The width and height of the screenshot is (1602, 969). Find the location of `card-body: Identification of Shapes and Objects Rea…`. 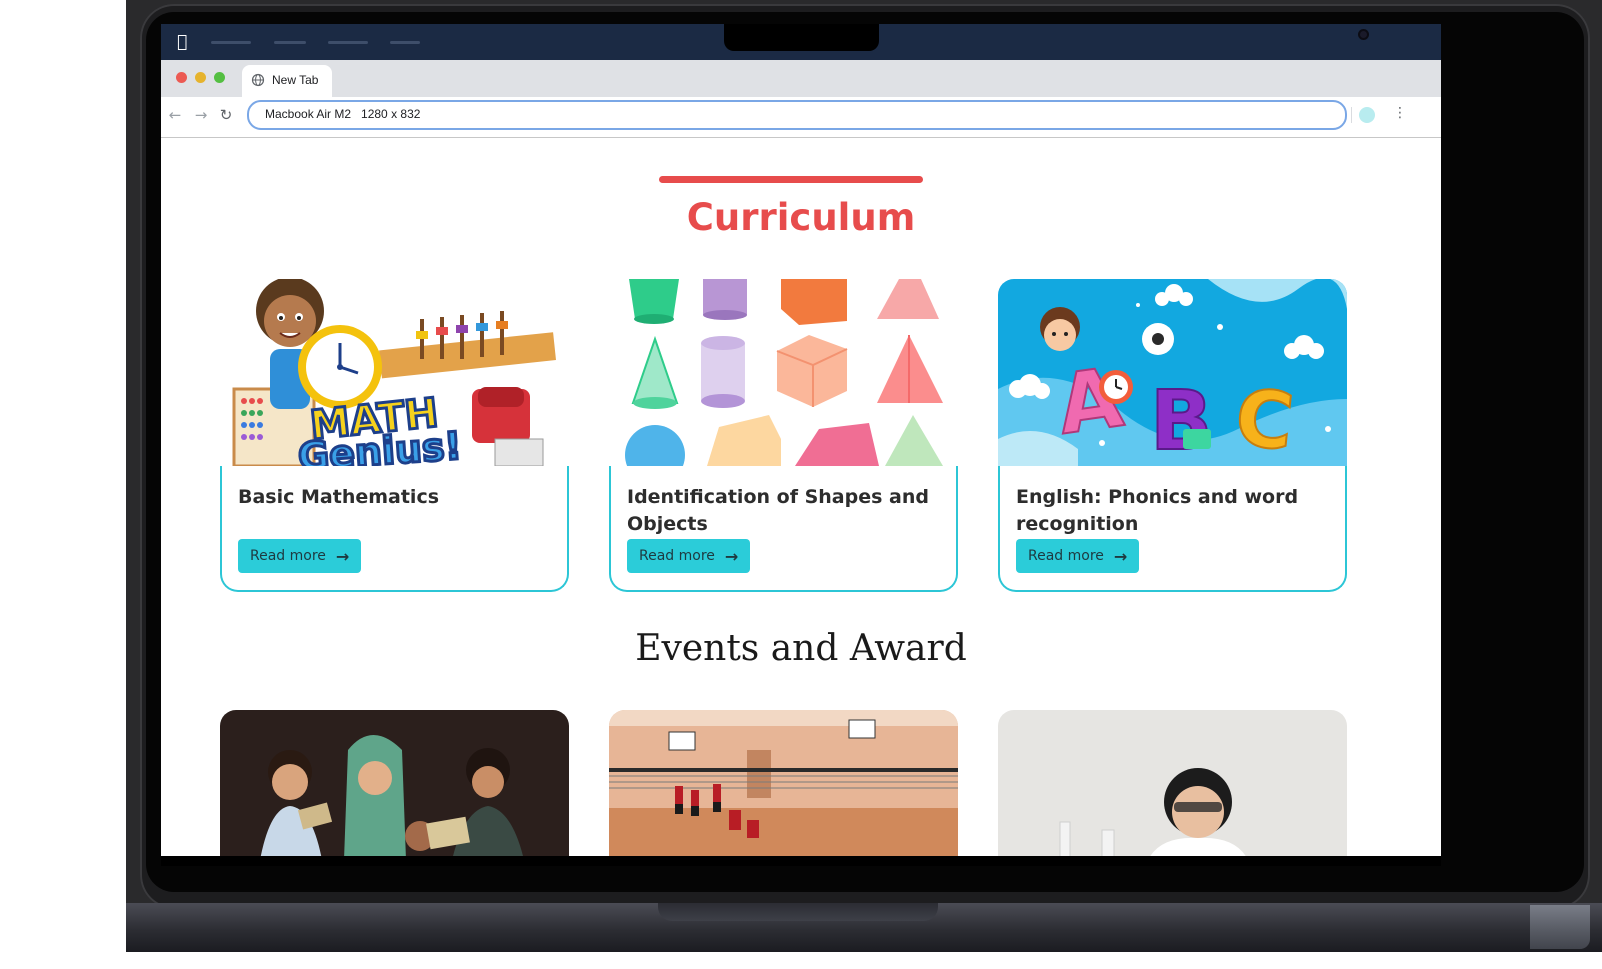

card-body: Identification of Shapes and Objects Rea… is located at coordinates (783, 529).